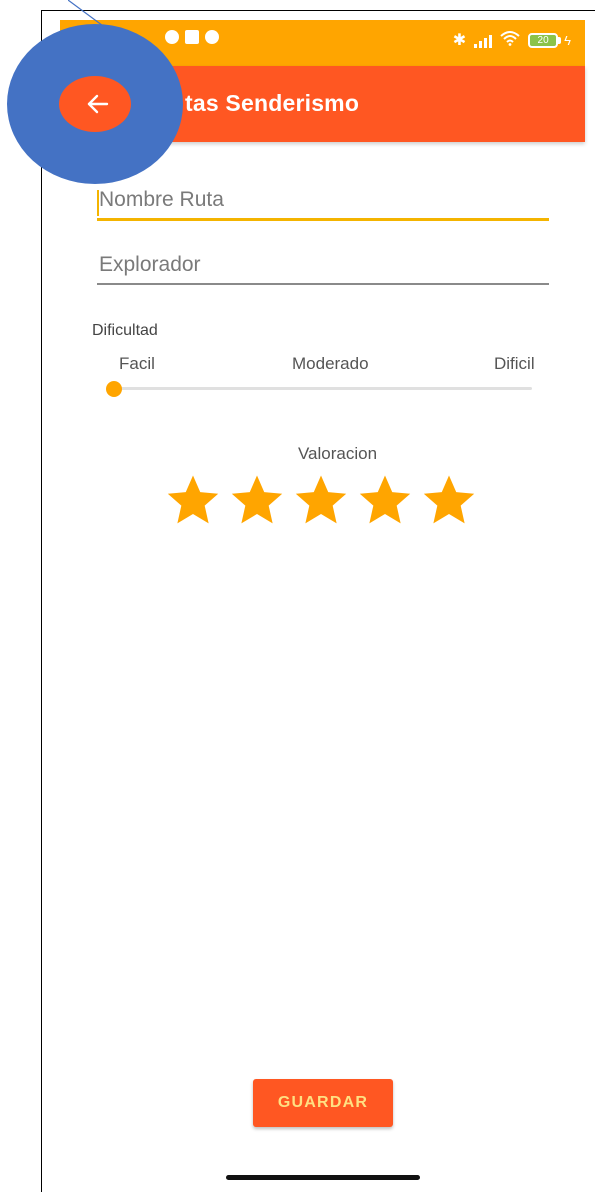 The height and width of the screenshot is (1192, 595). What do you see at coordinates (514, 363) in the screenshot?
I see `tick-dificil: Dificil` at bounding box center [514, 363].